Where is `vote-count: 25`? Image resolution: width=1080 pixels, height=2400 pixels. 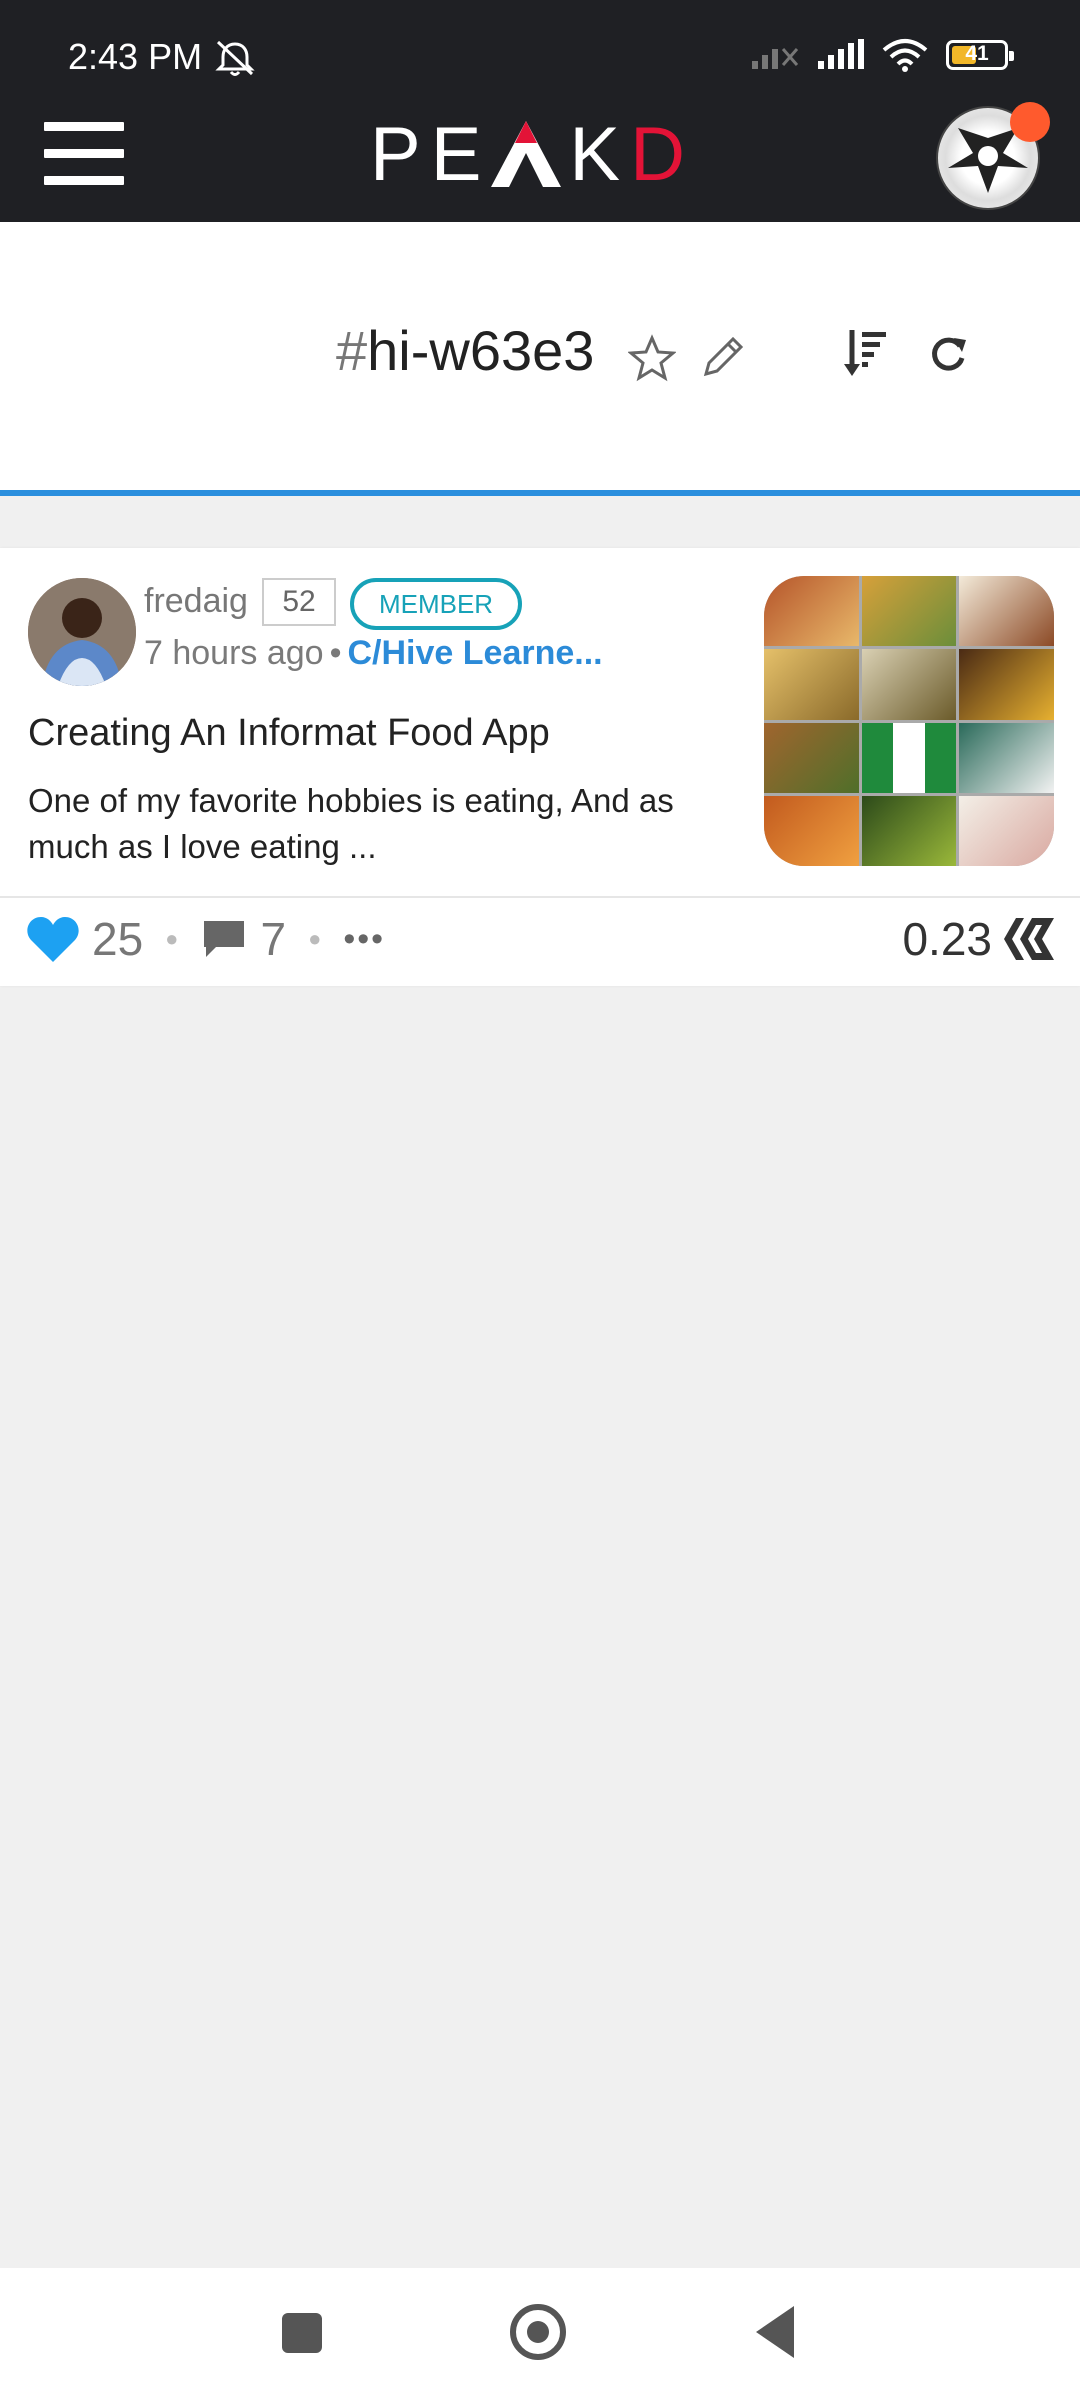
vote-count: 25 is located at coordinates (117, 939).